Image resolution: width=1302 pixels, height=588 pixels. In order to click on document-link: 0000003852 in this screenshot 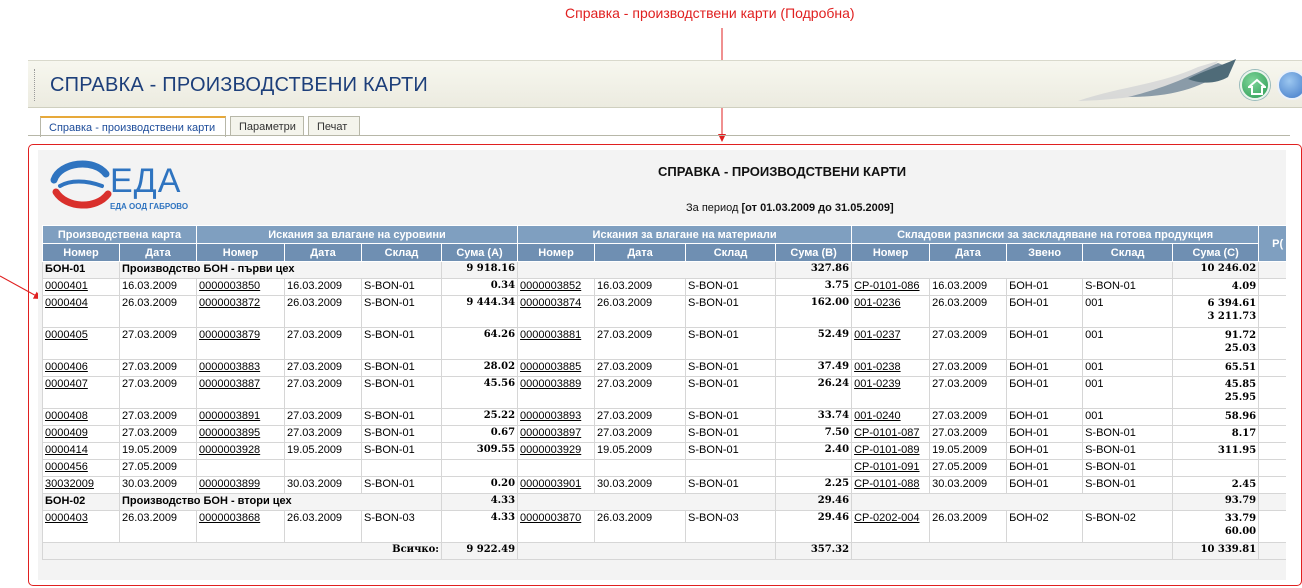, I will do `click(550, 286)`.